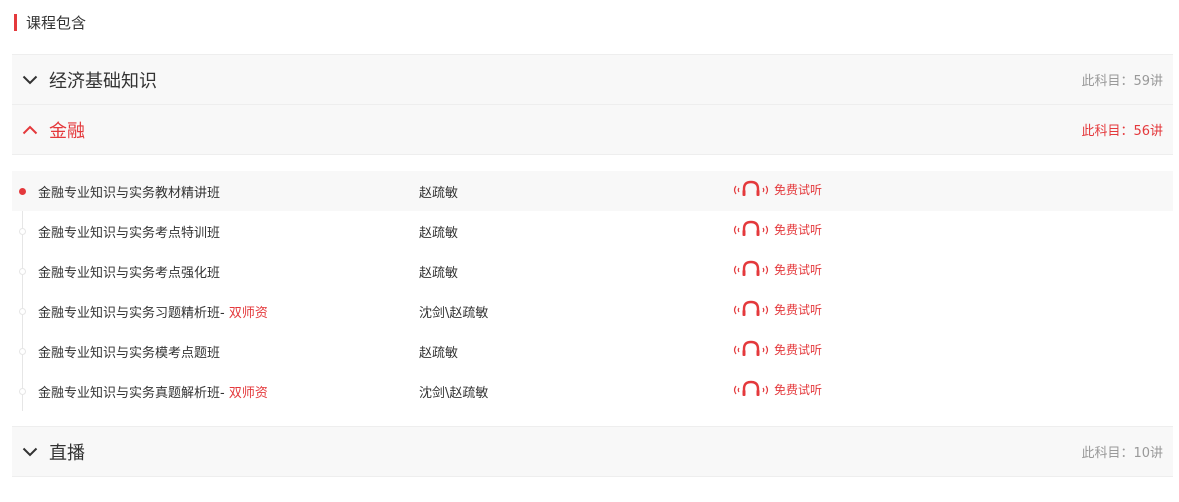  I want to click on lesson-name: 金融专业知识与实务习题精析班- 双师资, so click(153, 313).